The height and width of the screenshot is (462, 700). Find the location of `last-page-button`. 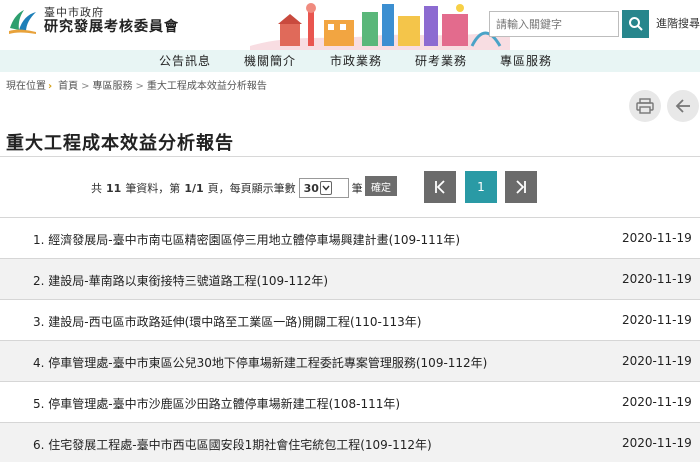

last-page-button is located at coordinates (521, 187).